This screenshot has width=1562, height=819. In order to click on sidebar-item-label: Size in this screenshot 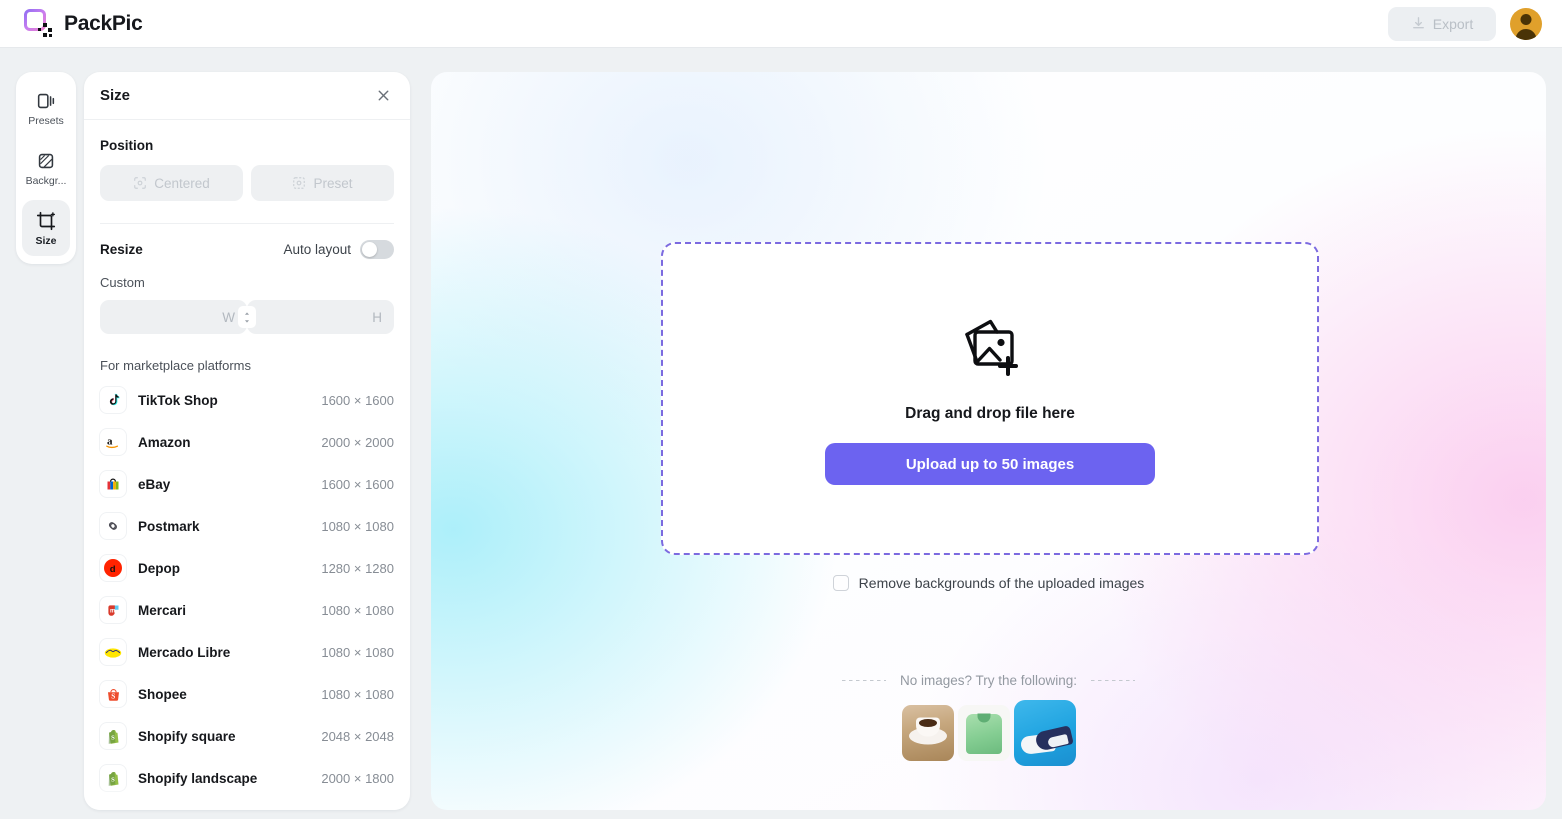, I will do `click(46, 241)`.